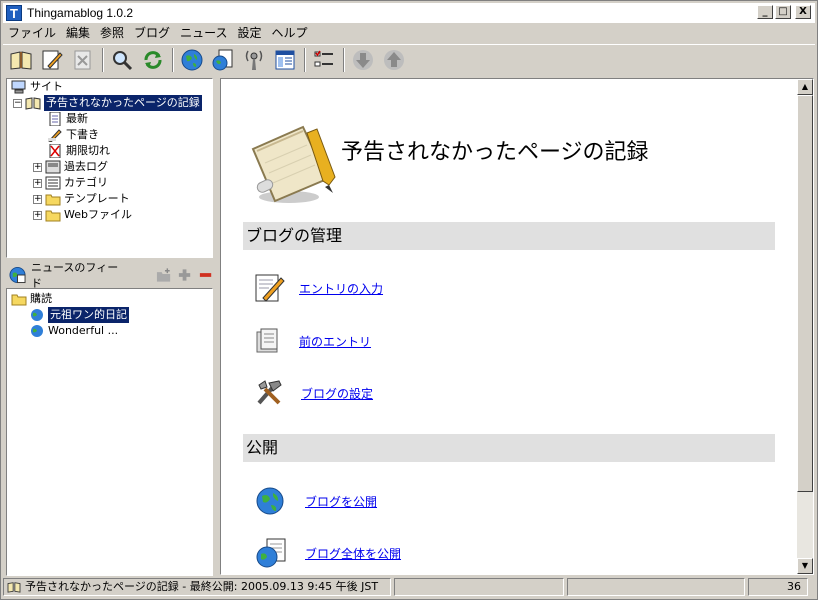  What do you see at coordinates (17, 103) in the screenshot?
I see `collapse-icon: −` at bounding box center [17, 103].